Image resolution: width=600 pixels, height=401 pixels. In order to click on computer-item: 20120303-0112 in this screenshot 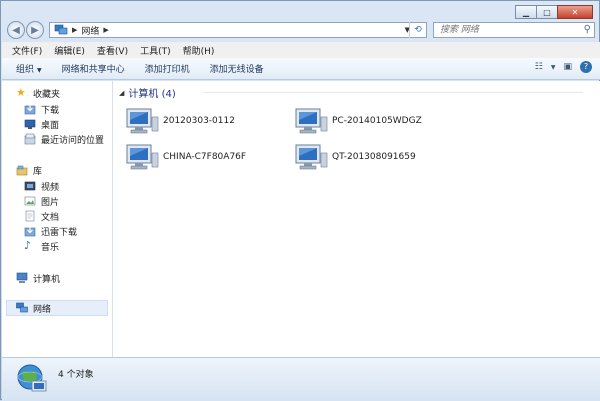, I will do `click(180, 121)`.